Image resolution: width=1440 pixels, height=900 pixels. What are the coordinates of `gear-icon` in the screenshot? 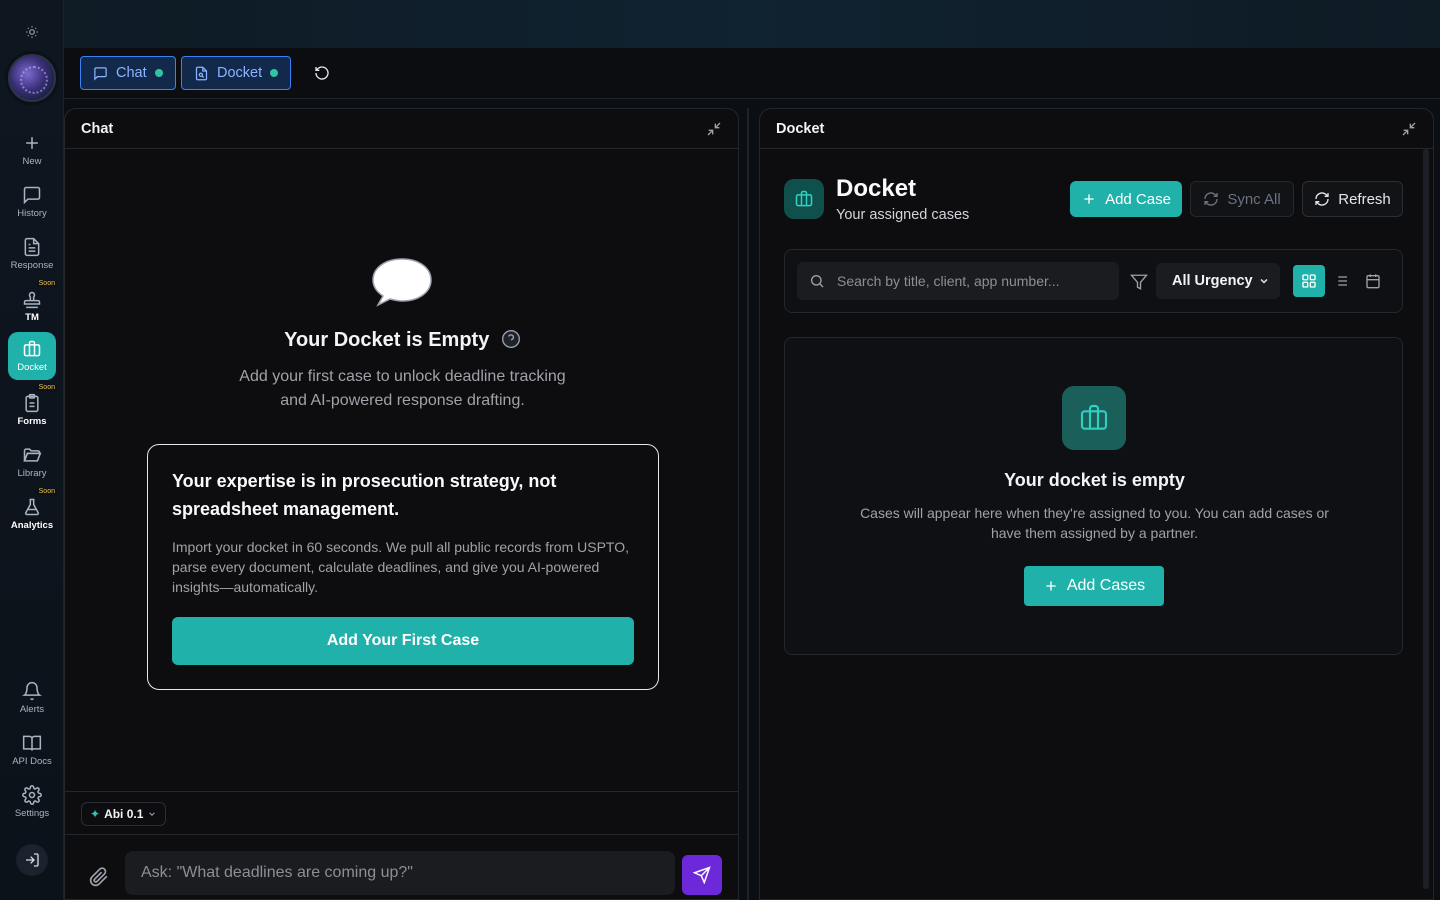 It's located at (32, 795).